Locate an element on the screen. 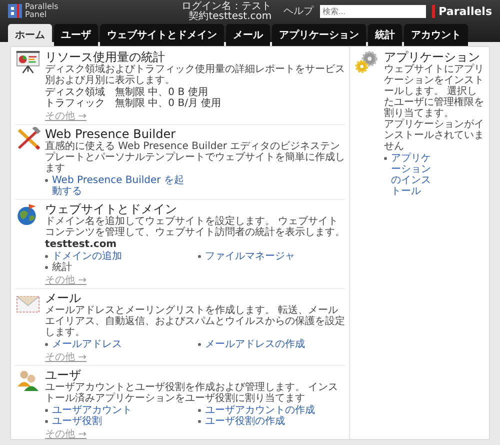 The height and width of the screenshot is (445, 500). stat-value: 無制限 中、0 B/月 使用 is located at coordinates (168, 103).